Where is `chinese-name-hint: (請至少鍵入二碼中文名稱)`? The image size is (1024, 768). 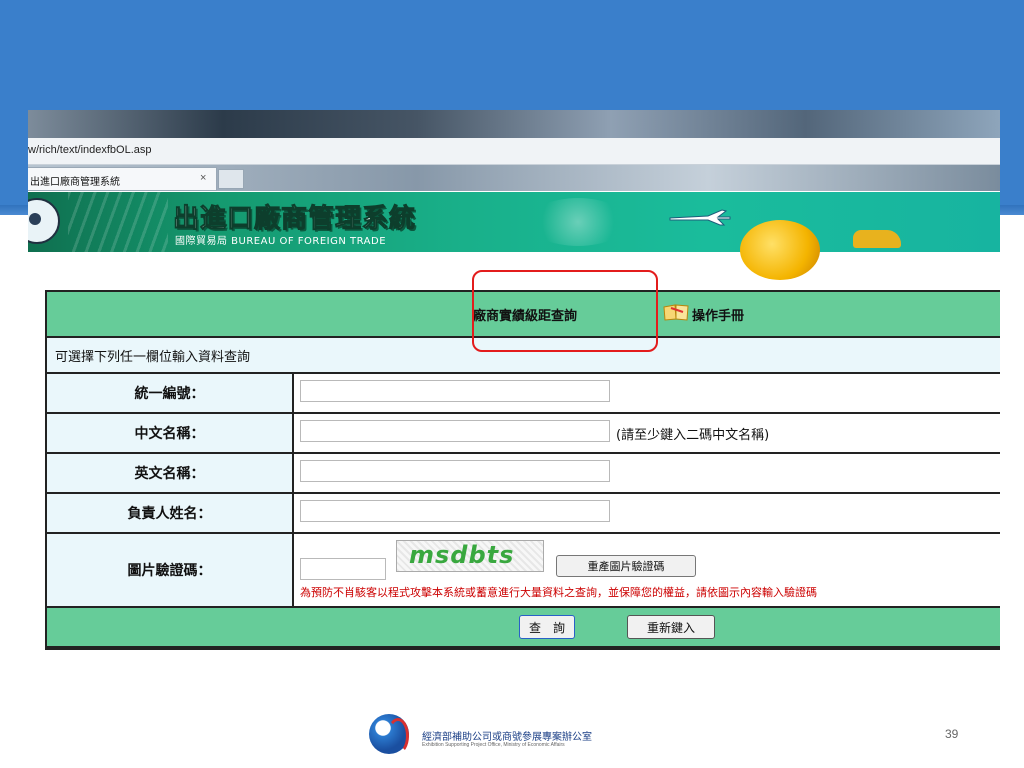 chinese-name-hint: (請至少鍵入二碼中文名稱) is located at coordinates (693, 435).